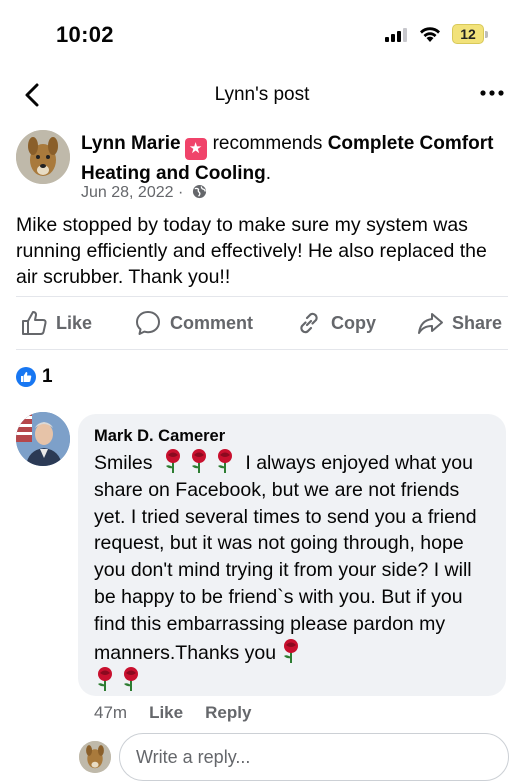 The width and height of the screenshot is (524, 782). Describe the element at coordinates (492, 93) in the screenshot. I see `more-options-icon` at that location.